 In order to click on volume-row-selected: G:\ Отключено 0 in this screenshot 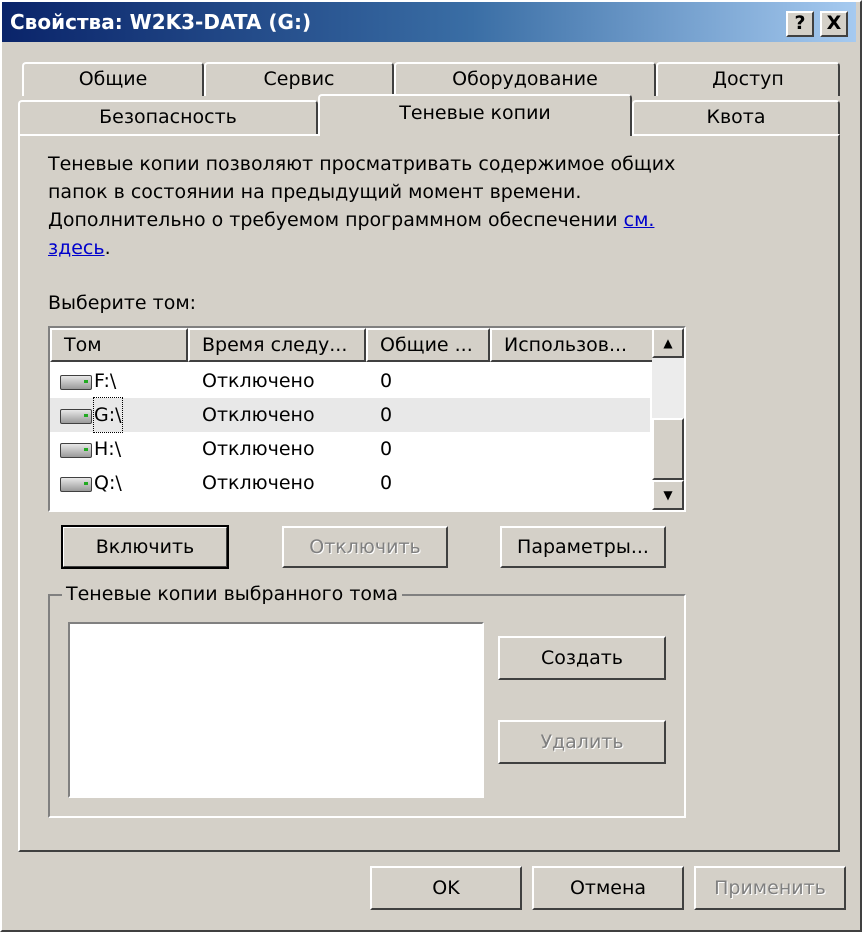, I will do `click(350, 415)`.